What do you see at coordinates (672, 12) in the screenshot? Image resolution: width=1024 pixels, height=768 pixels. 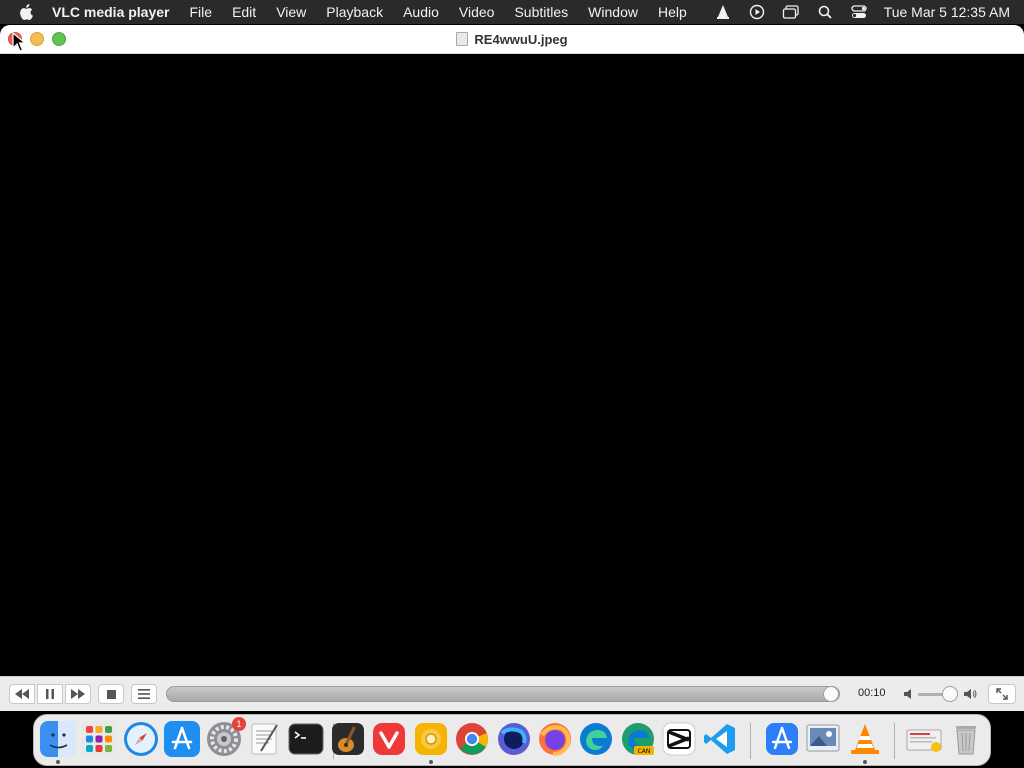 I see `menu-help: Help` at bounding box center [672, 12].